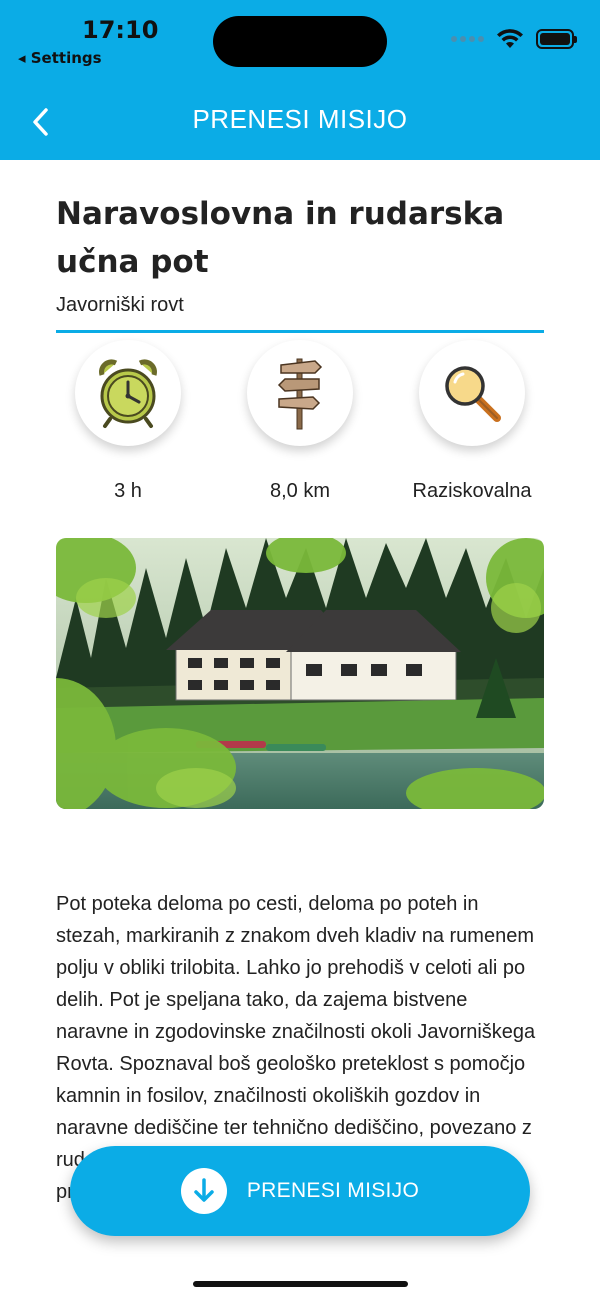  What do you see at coordinates (333, 1190) in the screenshot?
I see `download-mission-label: PRENESI MISIJO` at bounding box center [333, 1190].